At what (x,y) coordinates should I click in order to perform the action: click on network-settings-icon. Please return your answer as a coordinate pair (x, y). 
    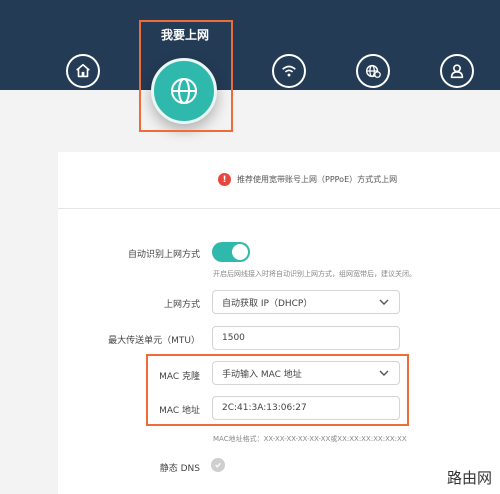
    Looking at the image, I should click on (373, 71).